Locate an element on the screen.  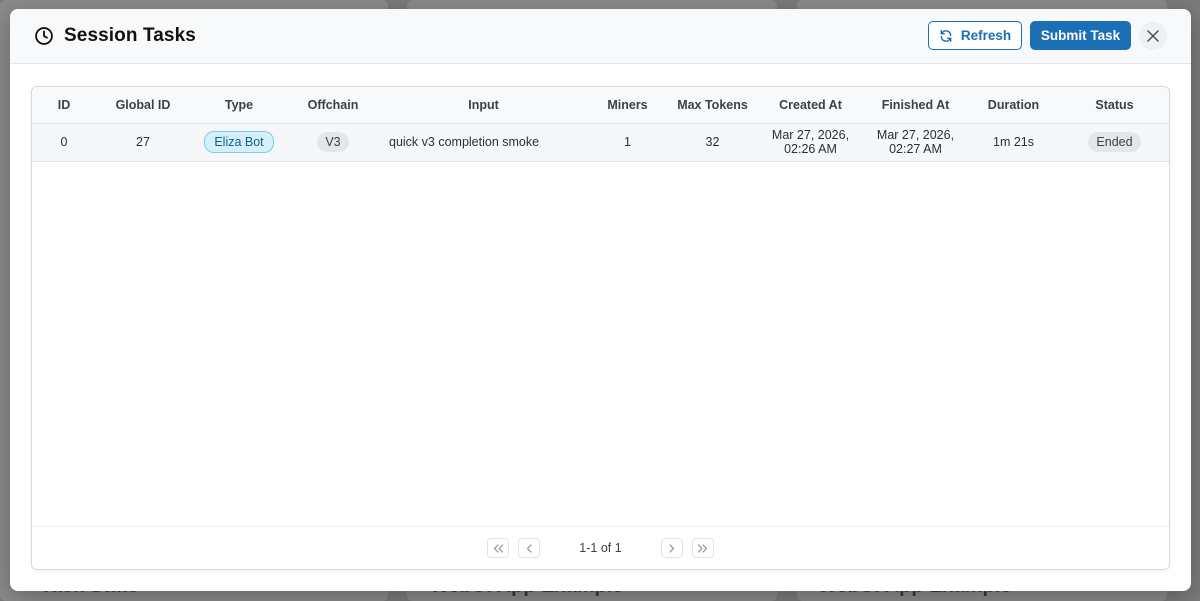
cell-miners: 1 is located at coordinates (627, 142).